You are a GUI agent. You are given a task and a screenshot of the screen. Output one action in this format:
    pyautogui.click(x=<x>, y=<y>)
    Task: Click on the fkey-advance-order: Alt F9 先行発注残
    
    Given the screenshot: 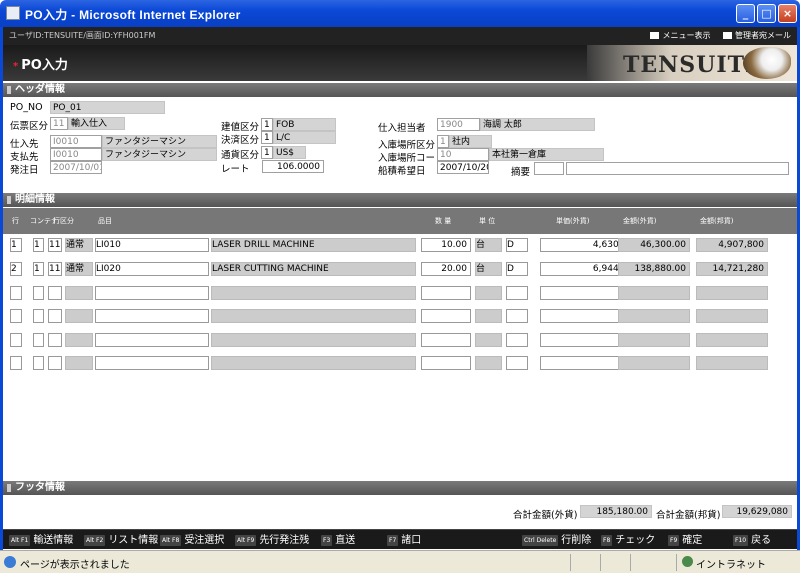 What is the action you would take?
    pyautogui.click(x=272, y=540)
    